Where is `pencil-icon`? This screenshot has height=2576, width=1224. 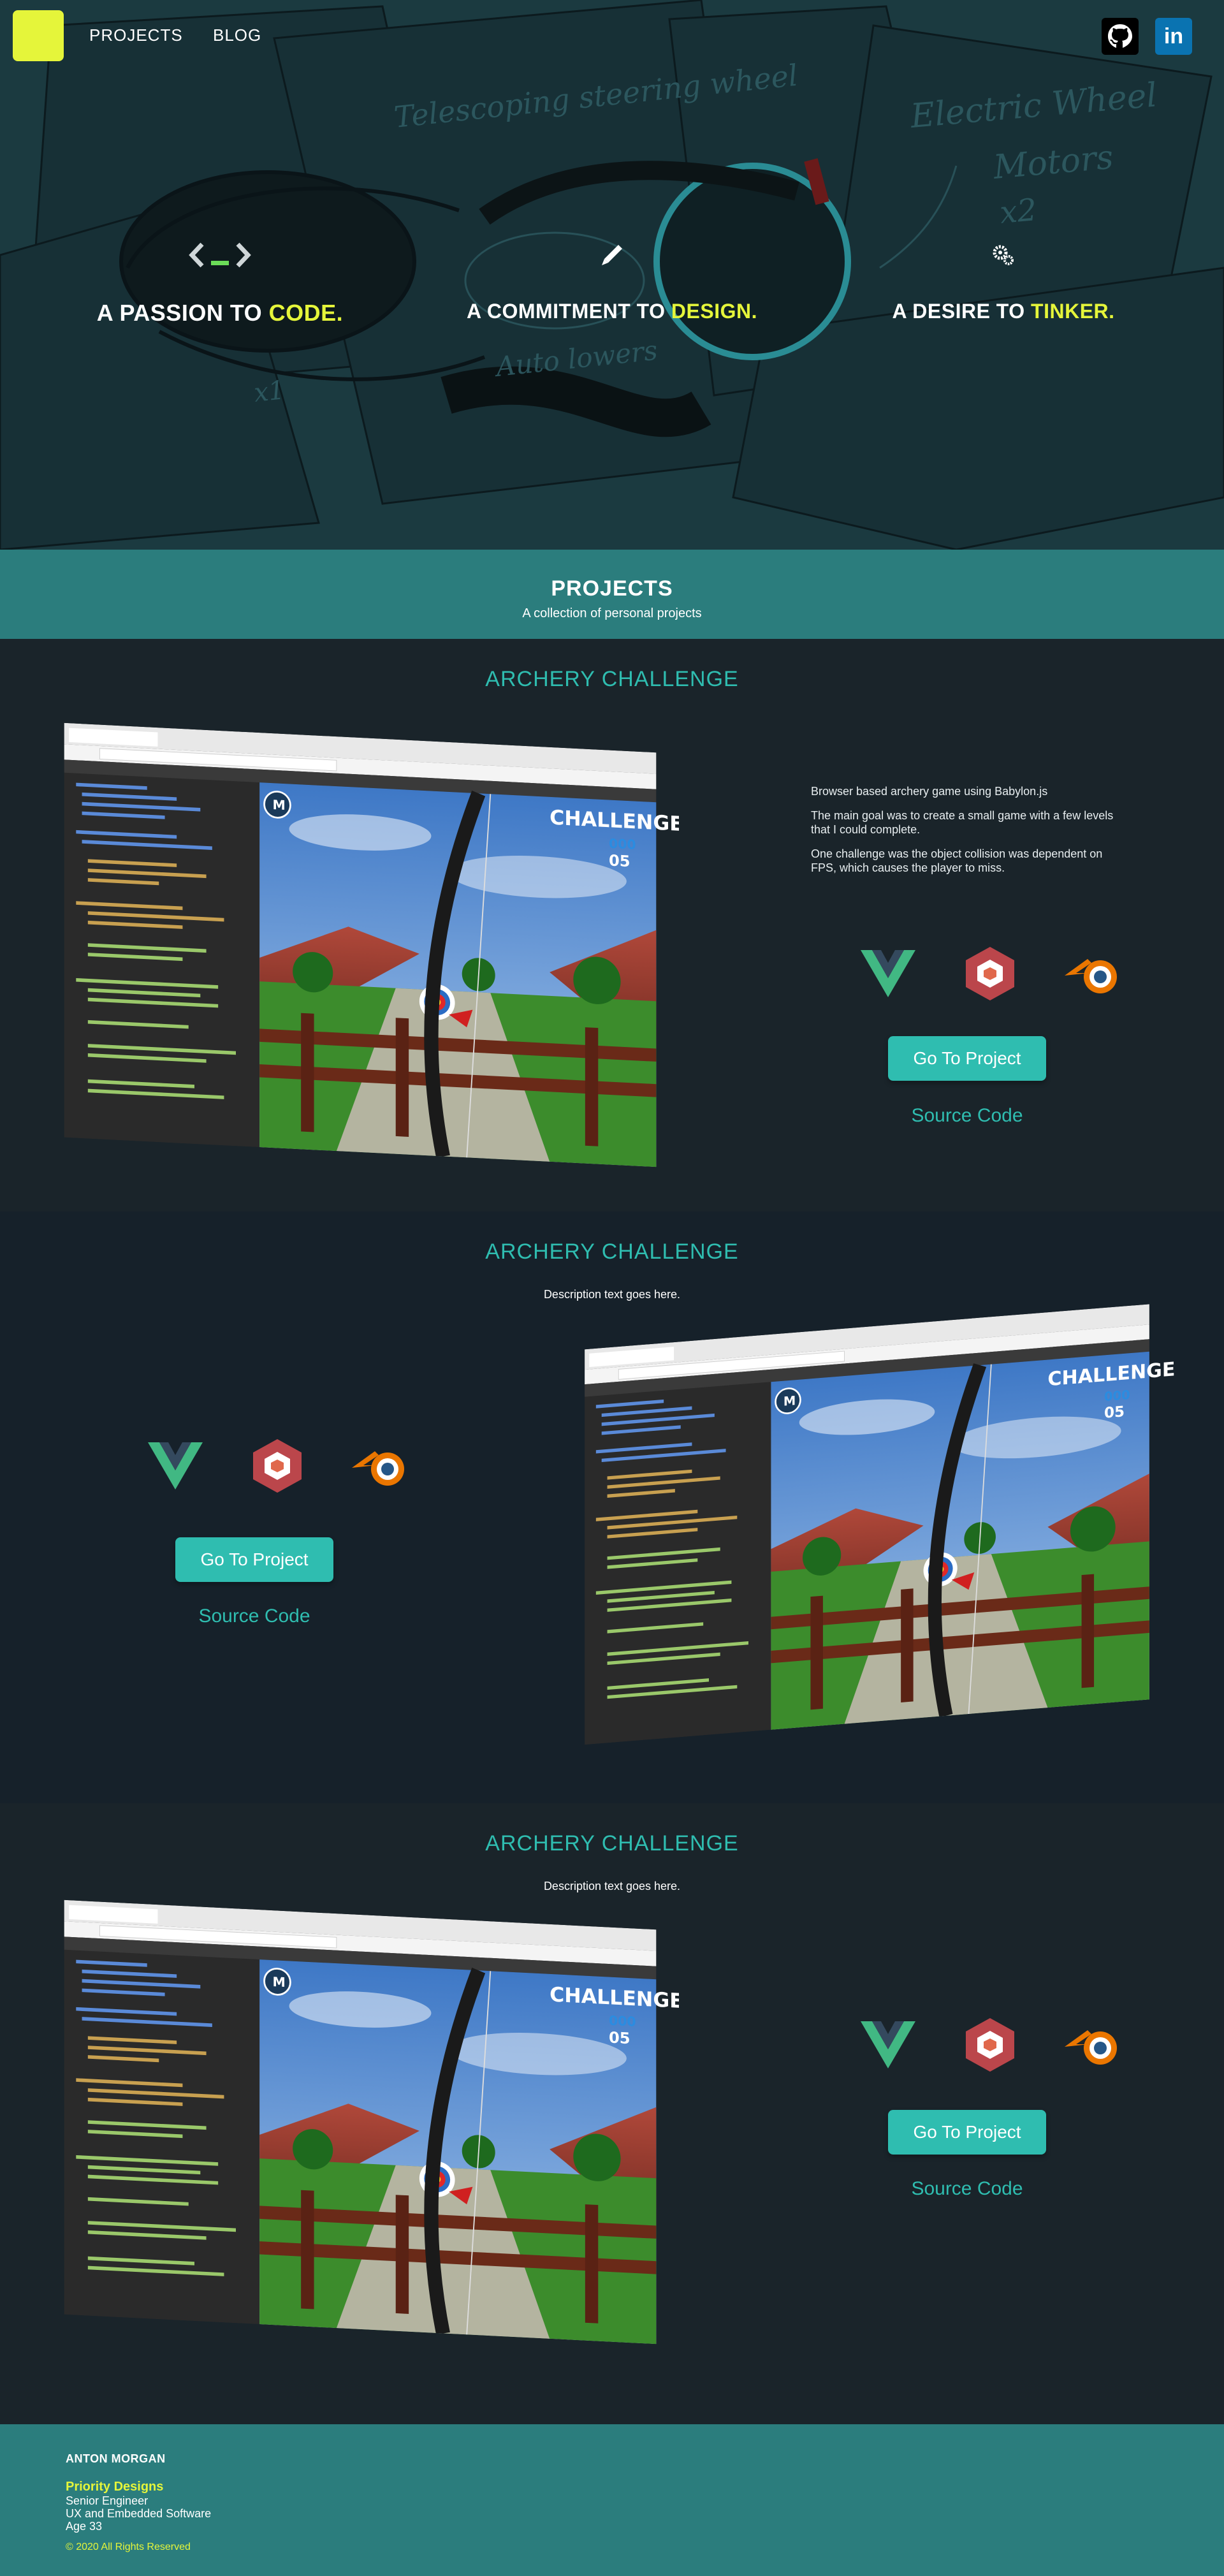 pencil-icon is located at coordinates (611, 255).